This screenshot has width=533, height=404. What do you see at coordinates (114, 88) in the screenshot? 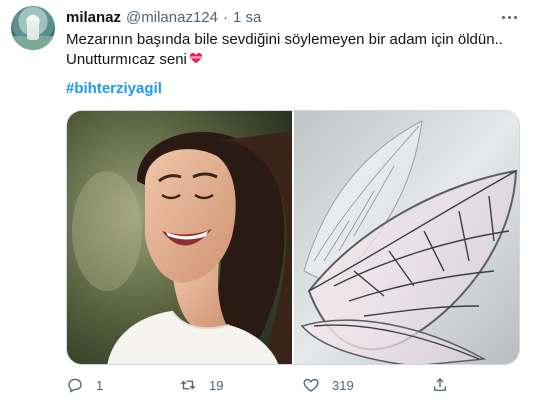
I see `hashtag-link: #bihterziyagil` at bounding box center [114, 88].